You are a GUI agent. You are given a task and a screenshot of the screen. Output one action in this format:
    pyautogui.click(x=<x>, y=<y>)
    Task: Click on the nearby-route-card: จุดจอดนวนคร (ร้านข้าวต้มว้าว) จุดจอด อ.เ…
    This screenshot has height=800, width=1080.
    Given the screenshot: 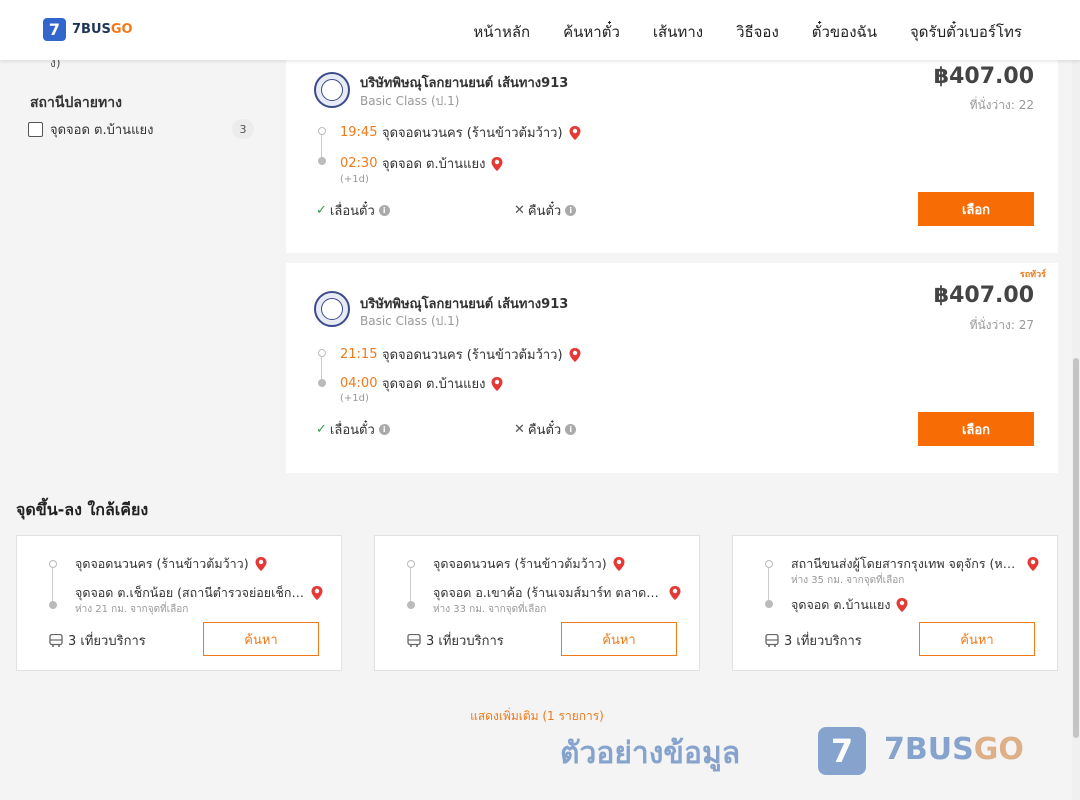 What is the action you would take?
    pyautogui.click(x=537, y=603)
    